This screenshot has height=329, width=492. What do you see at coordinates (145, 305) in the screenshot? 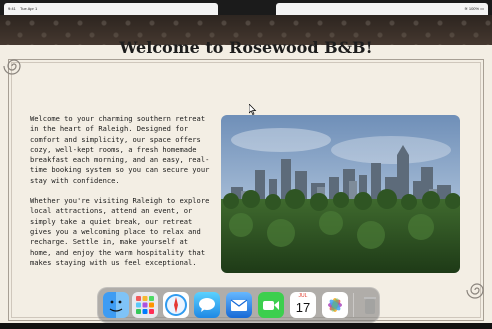
I see `launchpad-icon` at bounding box center [145, 305].